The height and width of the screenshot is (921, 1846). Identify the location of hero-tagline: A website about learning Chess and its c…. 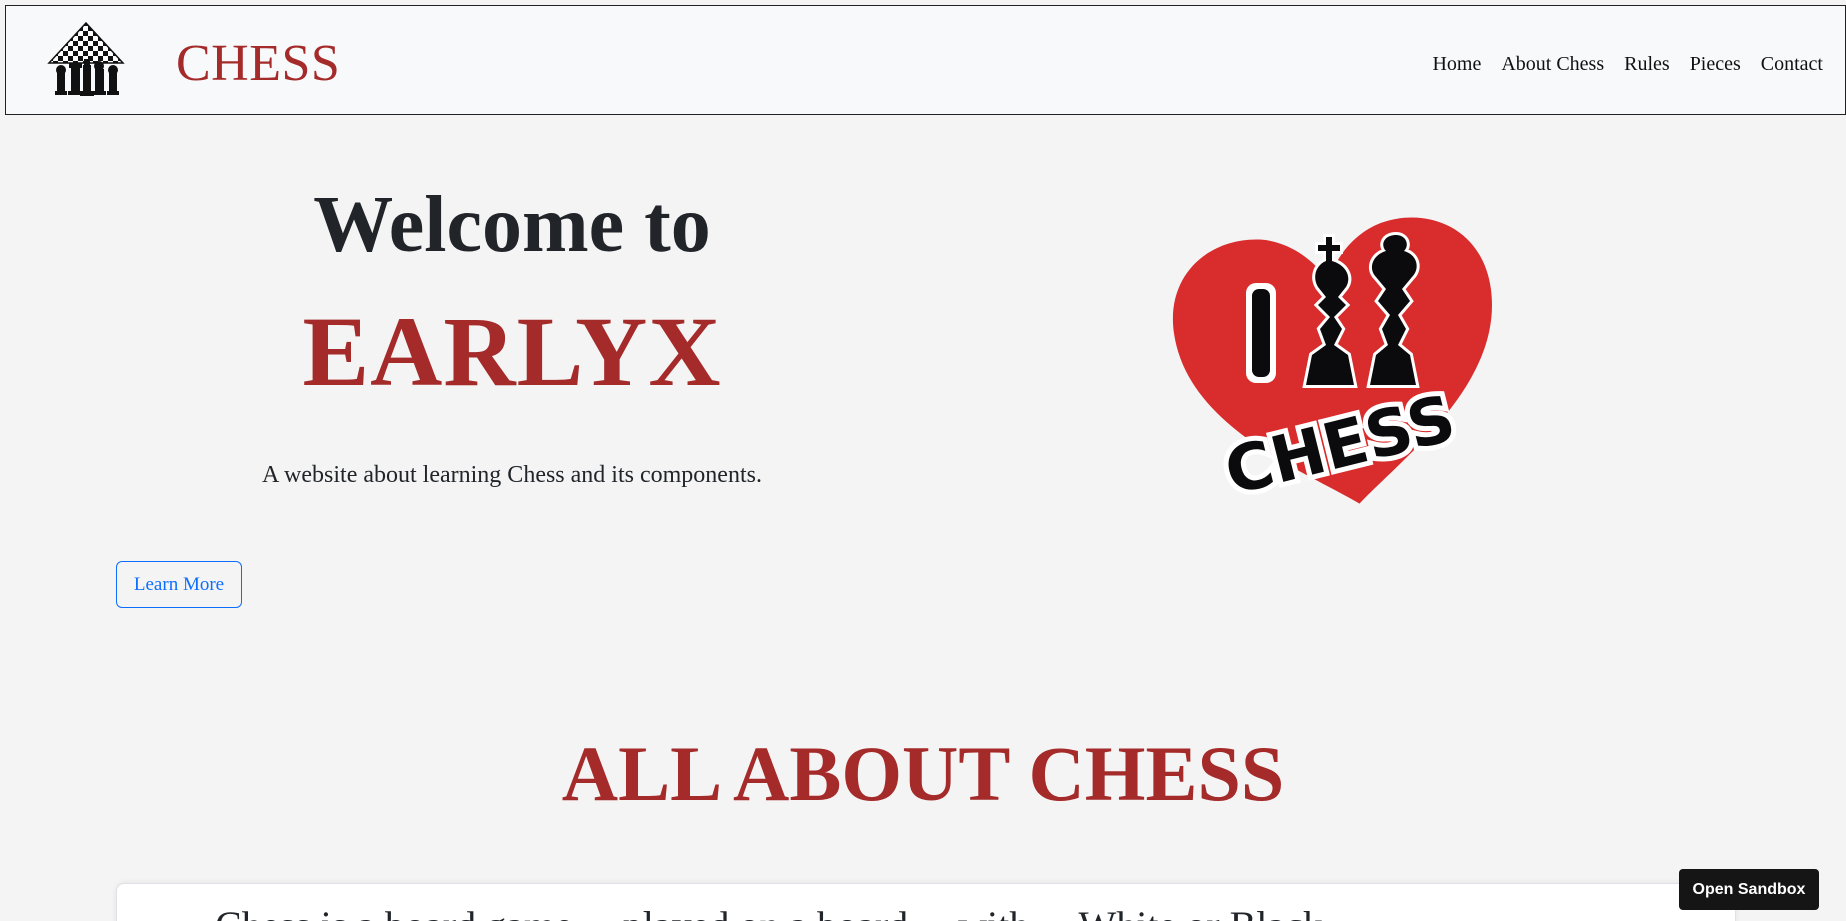
(512, 475).